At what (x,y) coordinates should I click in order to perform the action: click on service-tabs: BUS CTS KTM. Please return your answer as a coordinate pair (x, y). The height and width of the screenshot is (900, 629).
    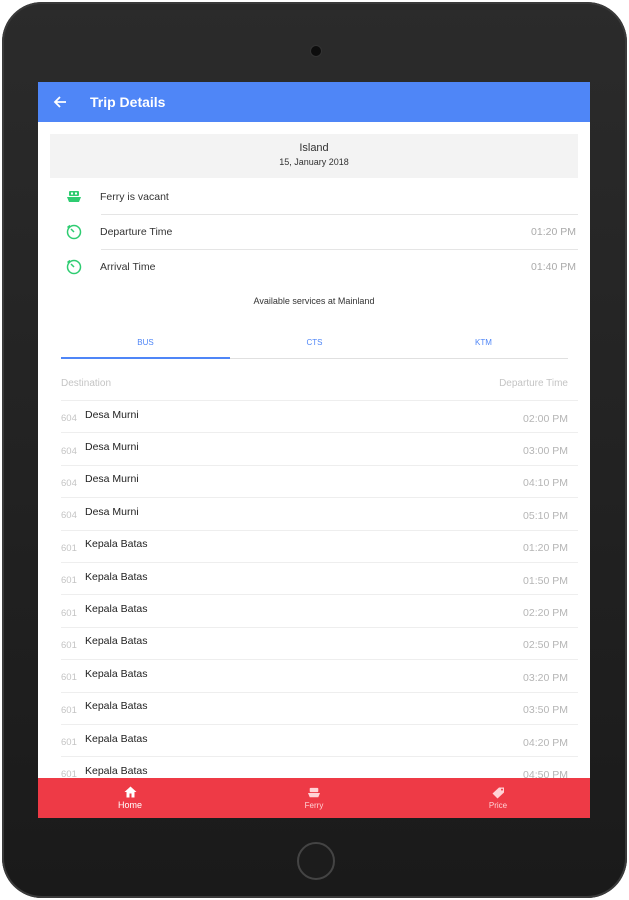
    Looking at the image, I should click on (314, 343).